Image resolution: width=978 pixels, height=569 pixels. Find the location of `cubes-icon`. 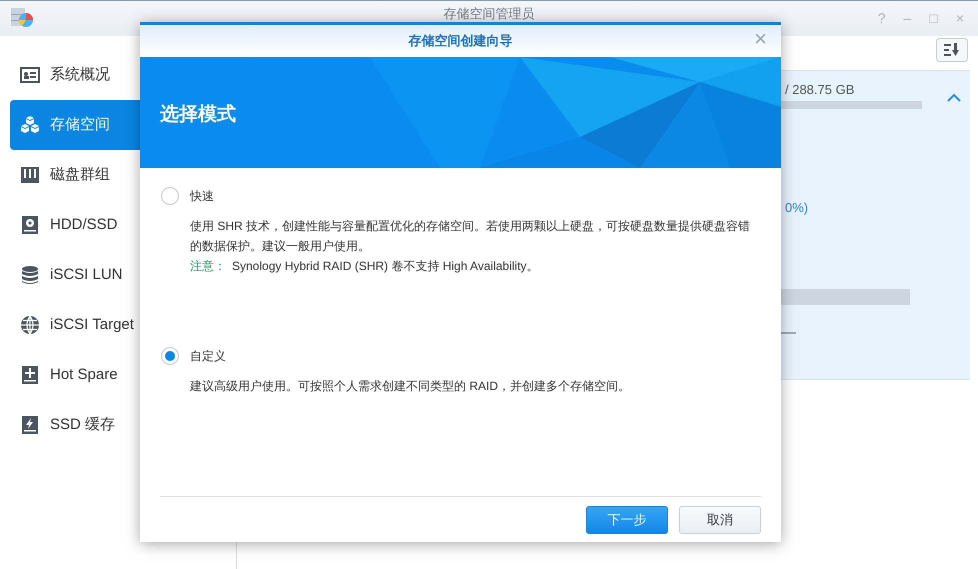

cubes-icon is located at coordinates (30, 125).